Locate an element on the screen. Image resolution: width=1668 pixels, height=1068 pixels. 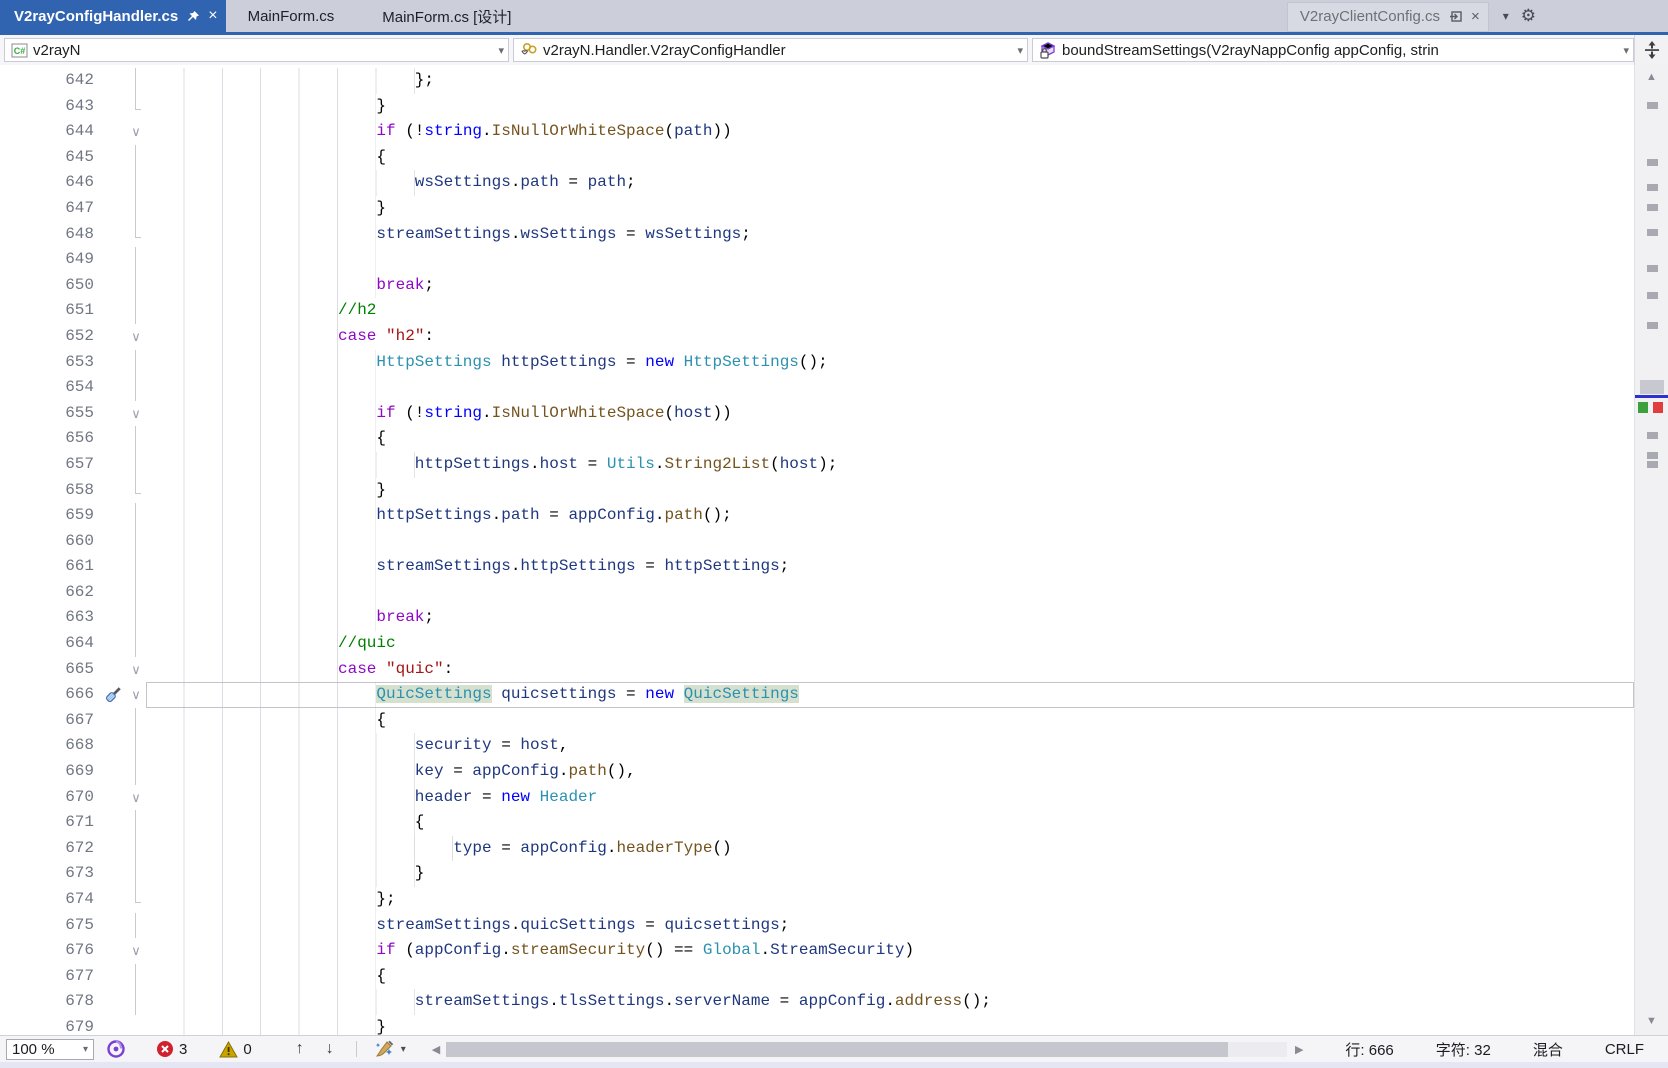
code-line: 673} is located at coordinates (817, 874).